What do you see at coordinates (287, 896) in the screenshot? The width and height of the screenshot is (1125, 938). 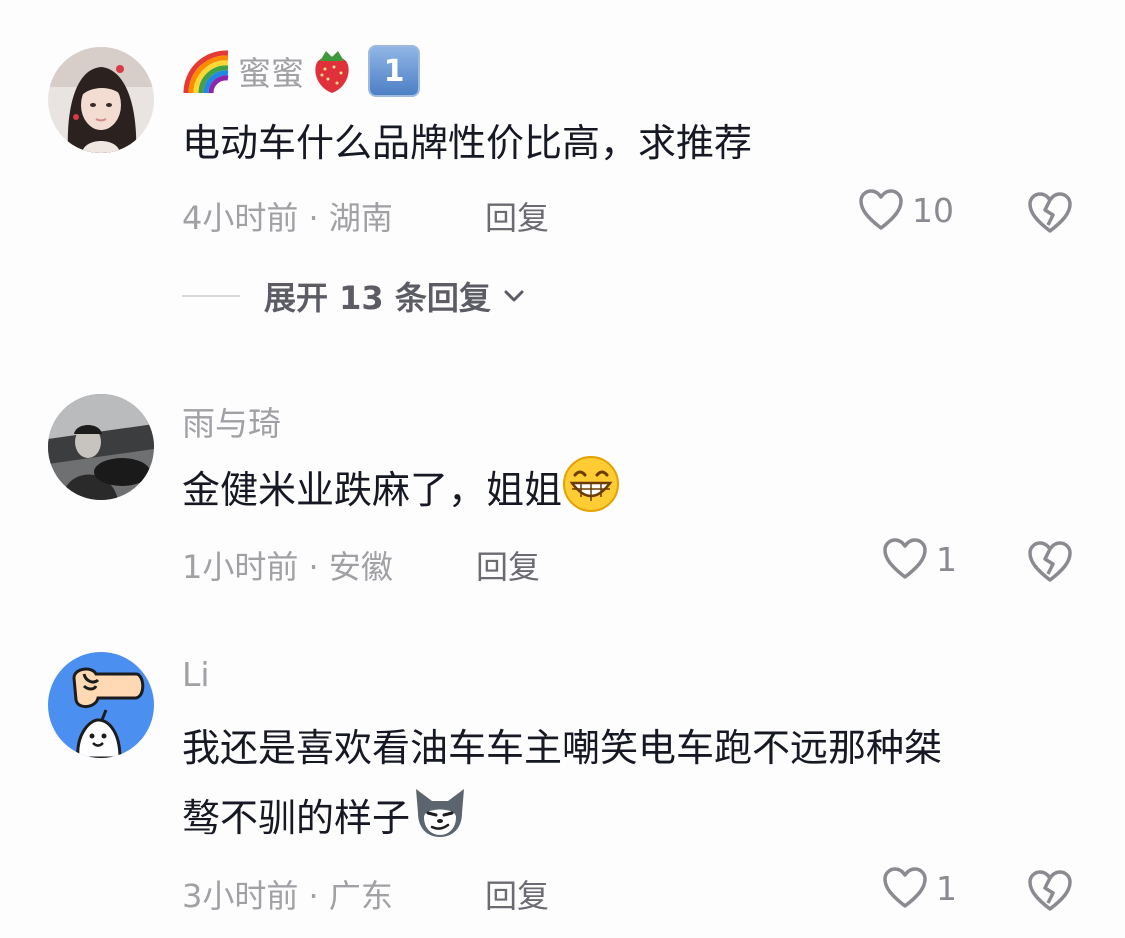 I see `comment-meta: 3小时前 · 广东` at bounding box center [287, 896].